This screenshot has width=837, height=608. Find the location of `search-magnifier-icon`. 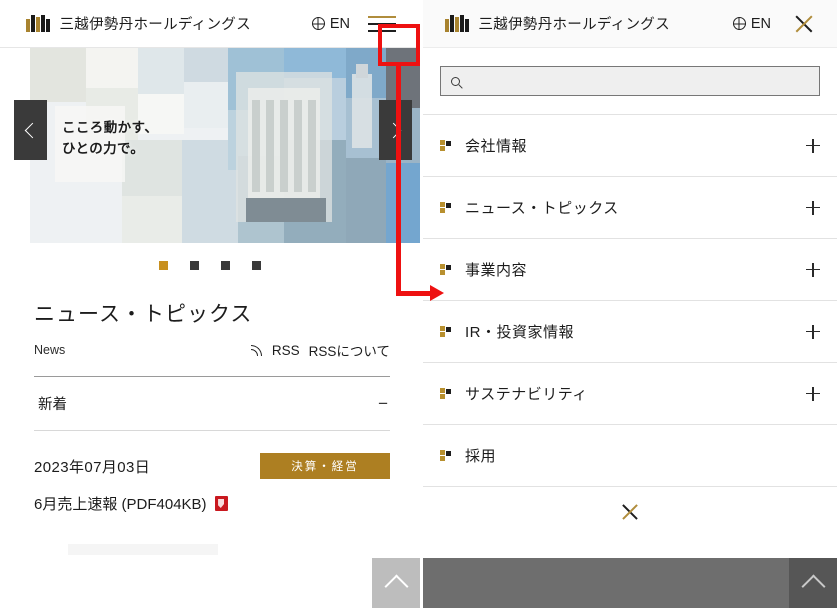

search-magnifier-icon is located at coordinates (455, 81).